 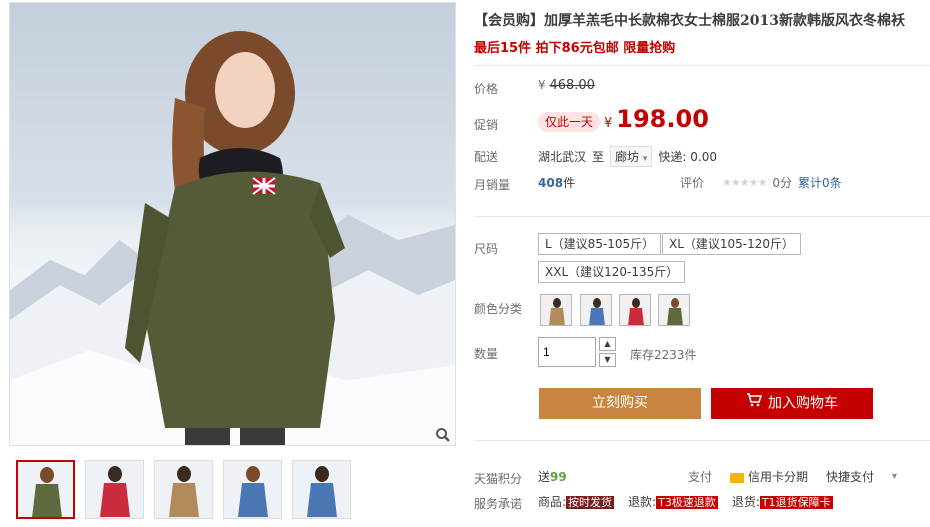 I want to click on promo-label: 促销, so click(x=486, y=125).